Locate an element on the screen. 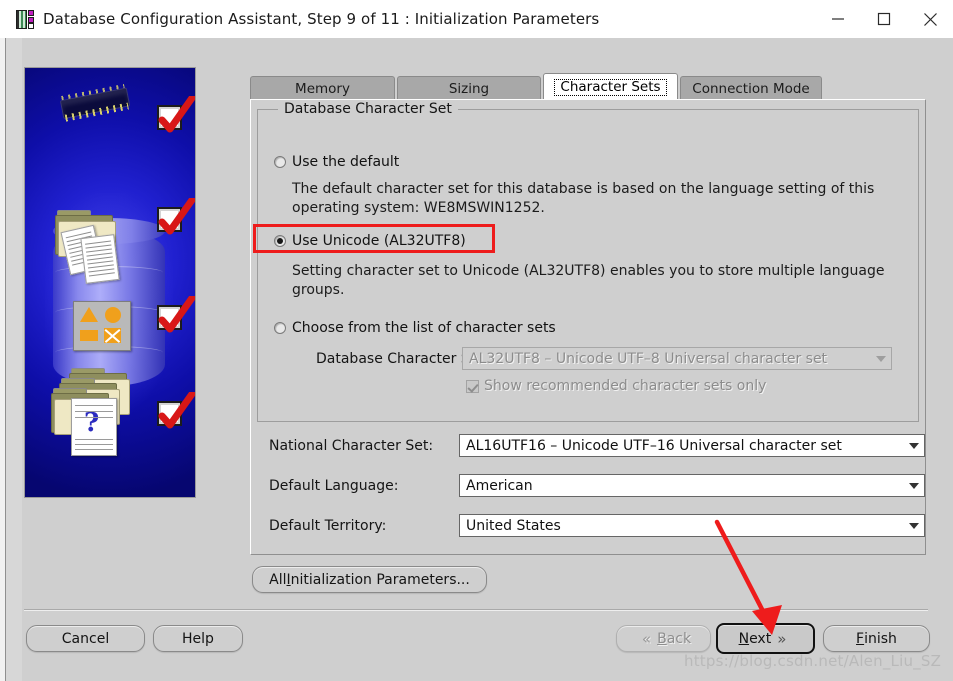 The width and height of the screenshot is (953, 681). button-label: Help is located at coordinates (198, 638).